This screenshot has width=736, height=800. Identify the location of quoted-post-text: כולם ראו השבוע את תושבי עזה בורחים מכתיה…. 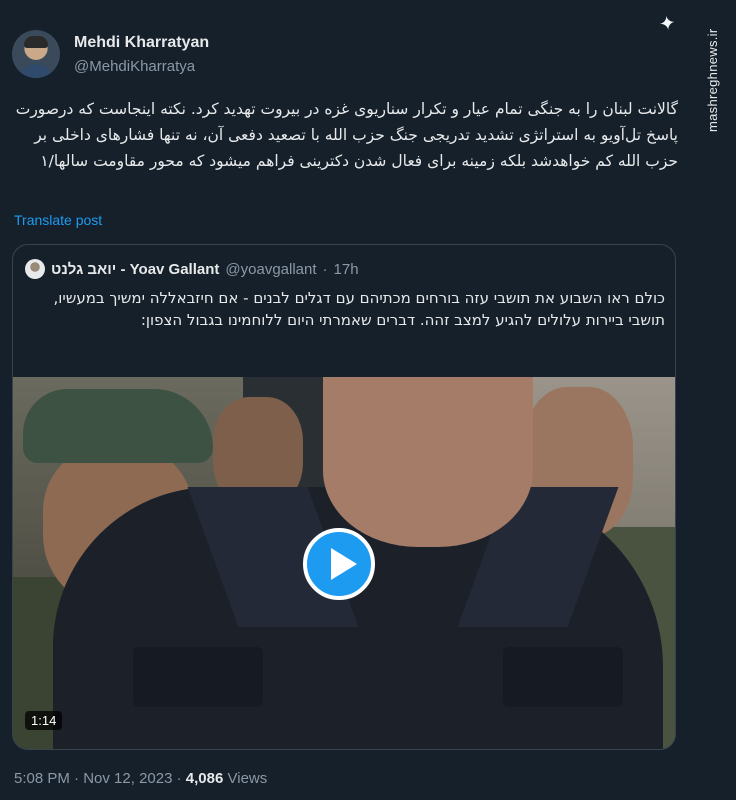
(359, 309).